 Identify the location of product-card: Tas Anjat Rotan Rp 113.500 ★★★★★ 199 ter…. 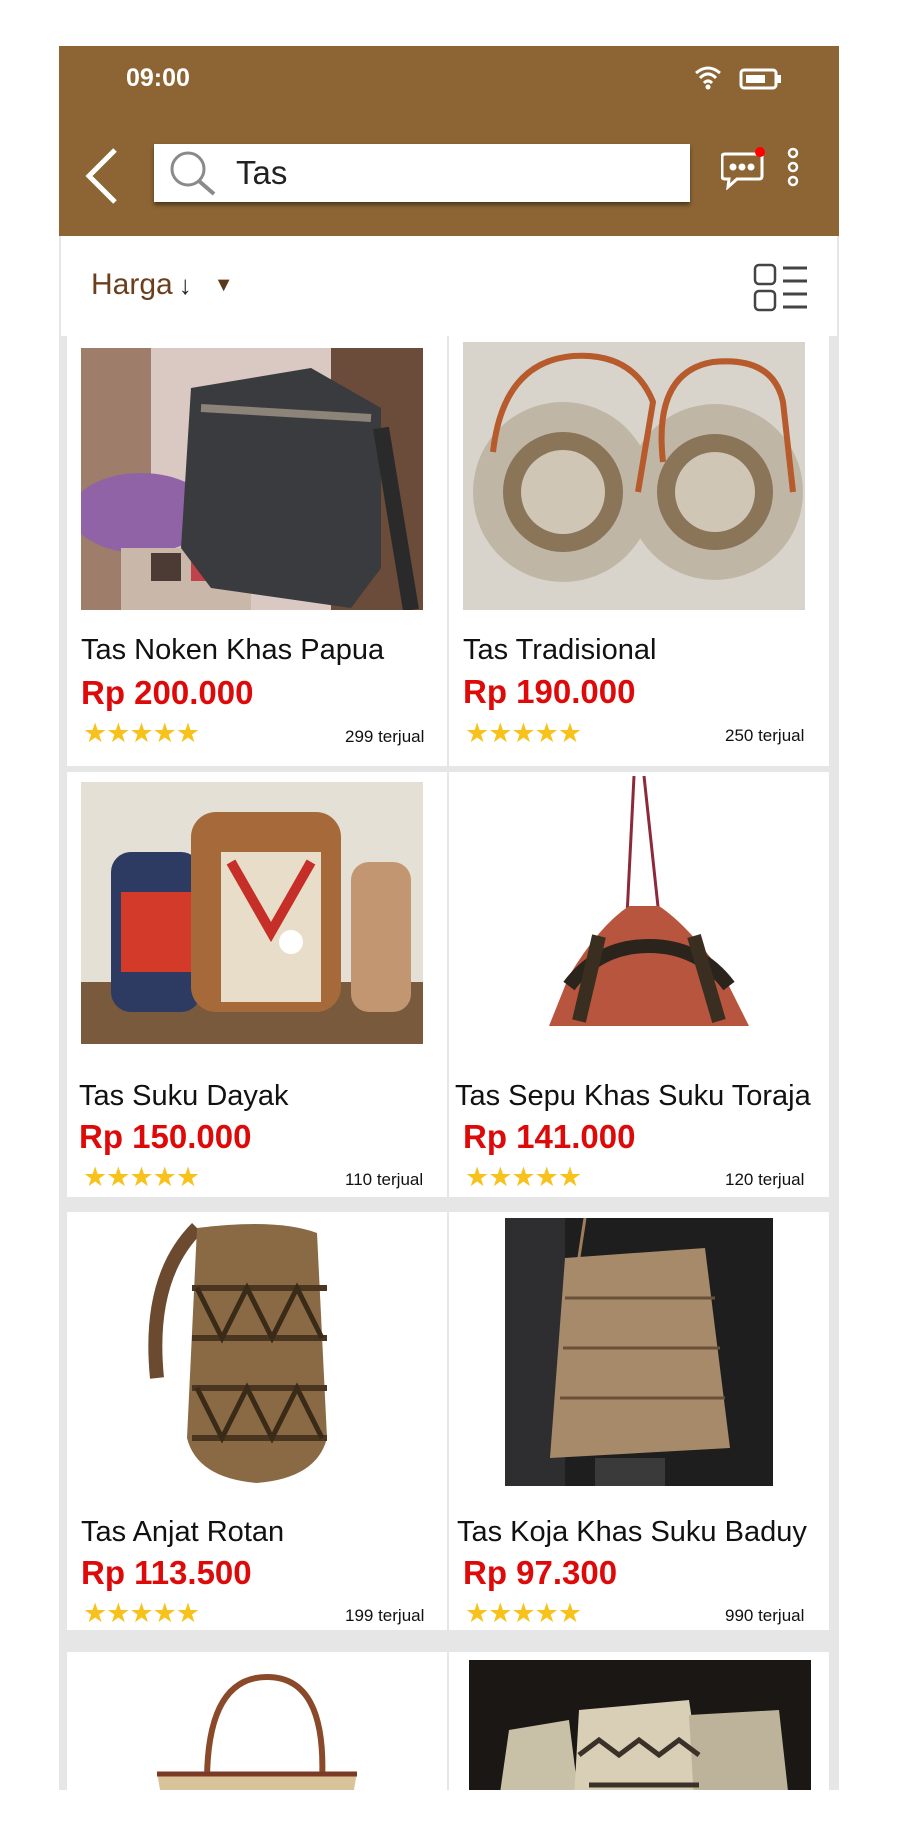
(257, 1421).